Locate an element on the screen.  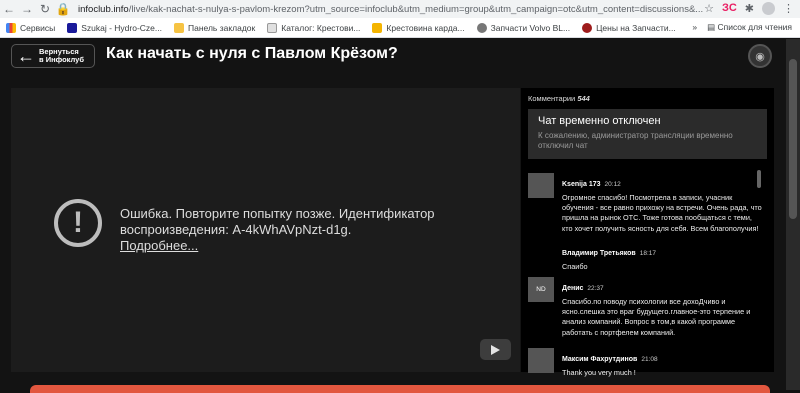
apps-grid-icon is located at coordinates (11, 27).